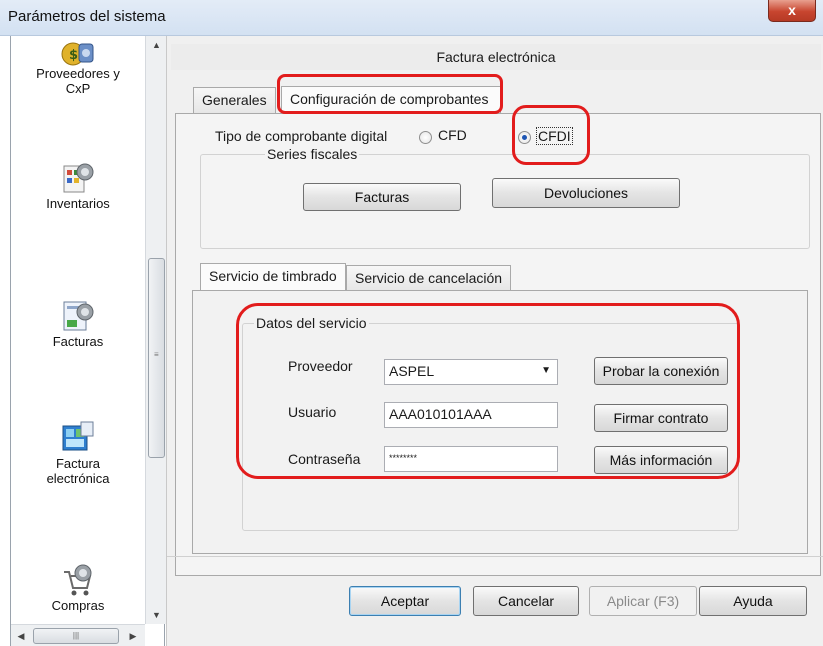 This screenshot has height=646, width=823. Describe the element at coordinates (753, 601) in the screenshot. I see `ayuda-button: Ayuda` at that location.